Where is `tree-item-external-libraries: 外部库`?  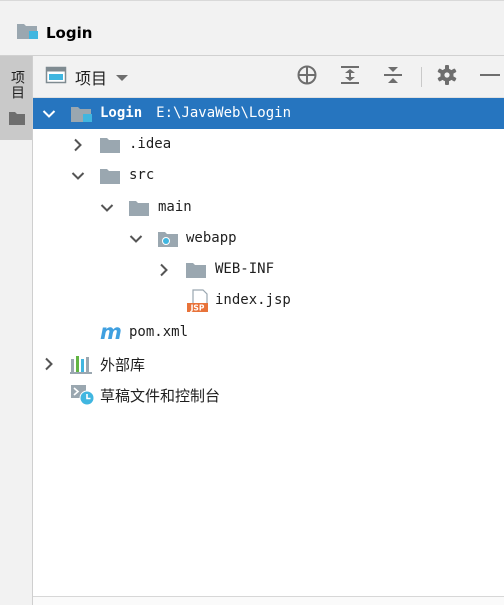
tree-item-external-libraries: 外部库 is located at coordinates (268, 363).